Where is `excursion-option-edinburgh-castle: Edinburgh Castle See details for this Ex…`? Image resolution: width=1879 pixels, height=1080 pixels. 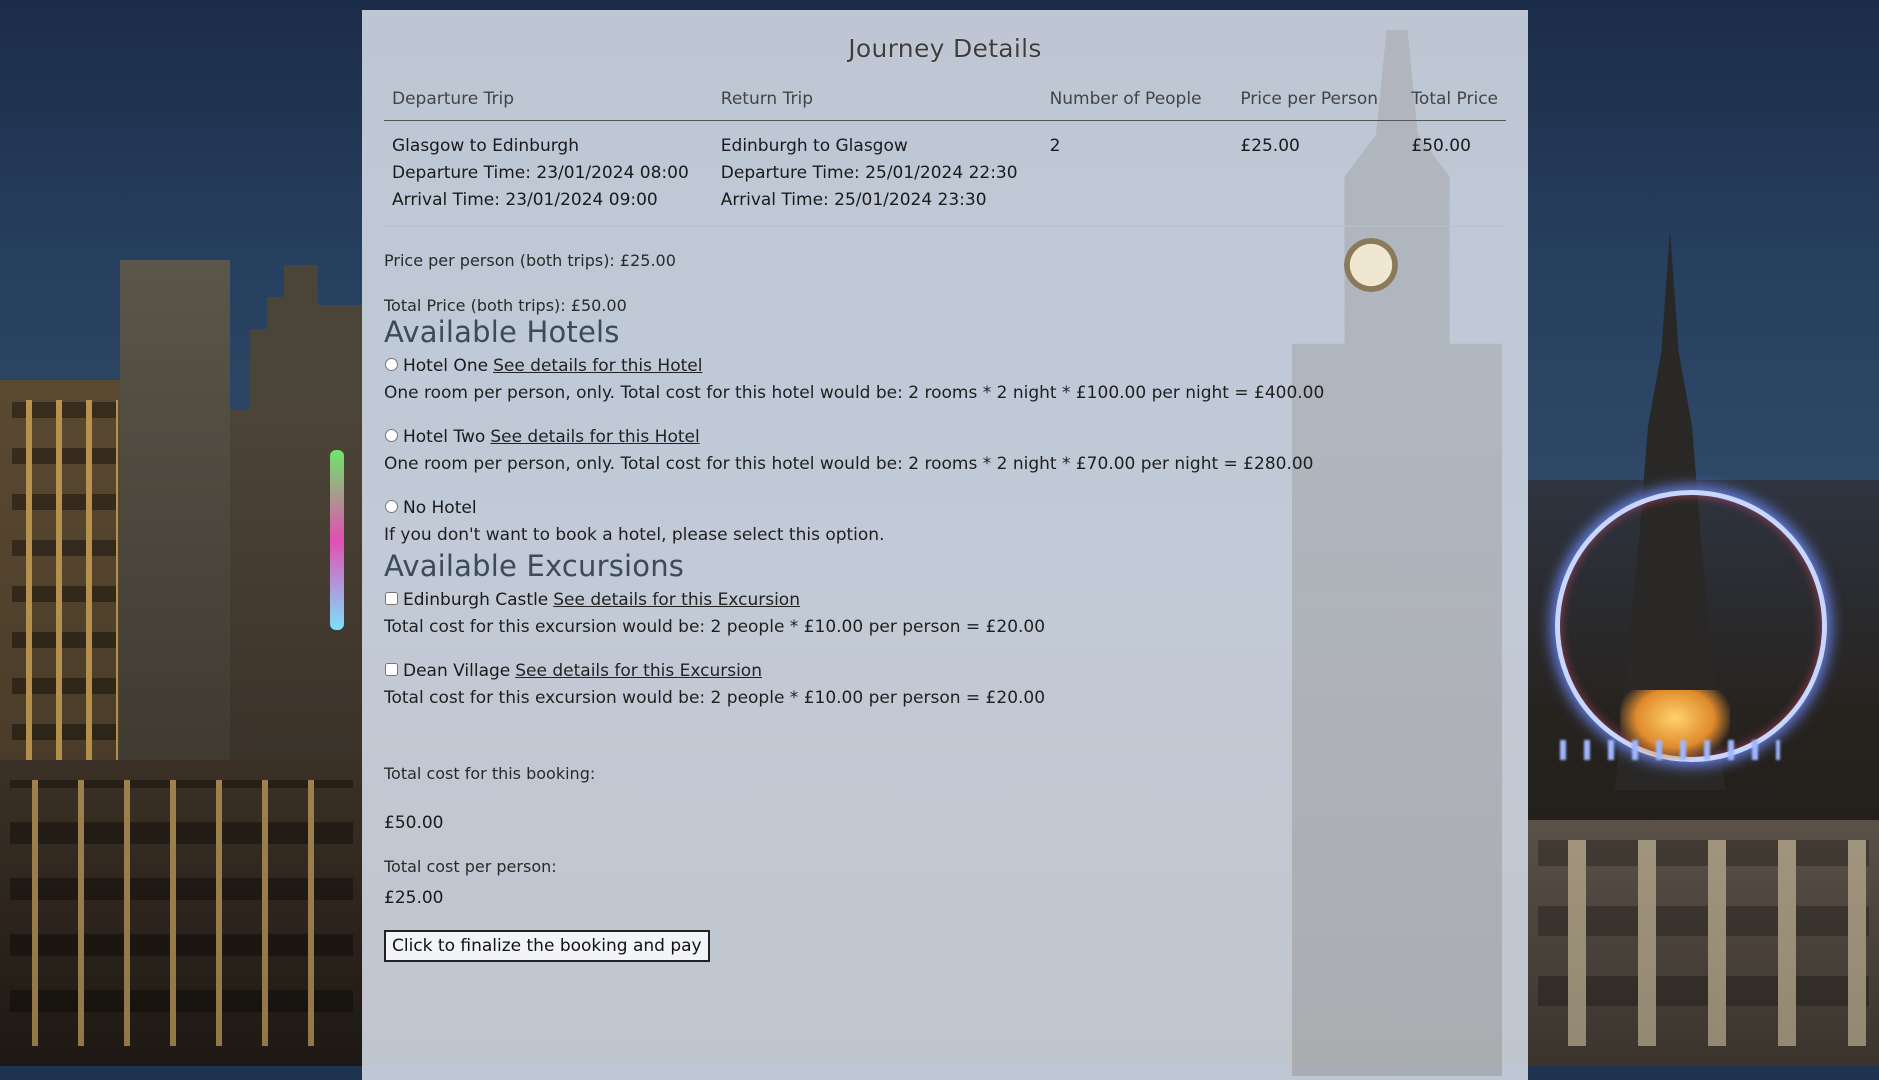 excursion-option-edinburgh-castle: Edinburgh Castle See details for this Ex… is located at coordinates (945, 614).